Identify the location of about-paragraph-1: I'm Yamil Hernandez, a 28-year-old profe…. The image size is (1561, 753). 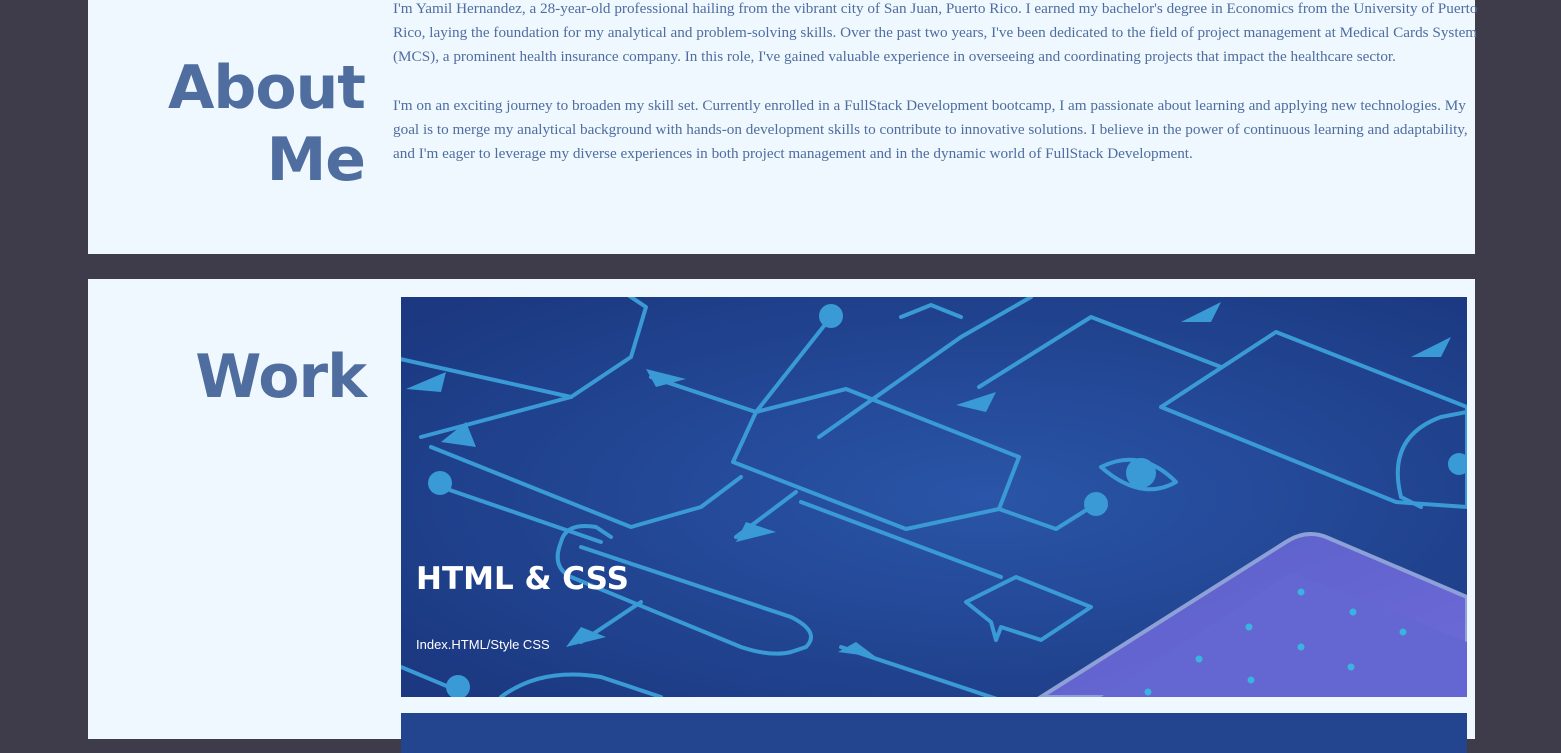
(935, 32).